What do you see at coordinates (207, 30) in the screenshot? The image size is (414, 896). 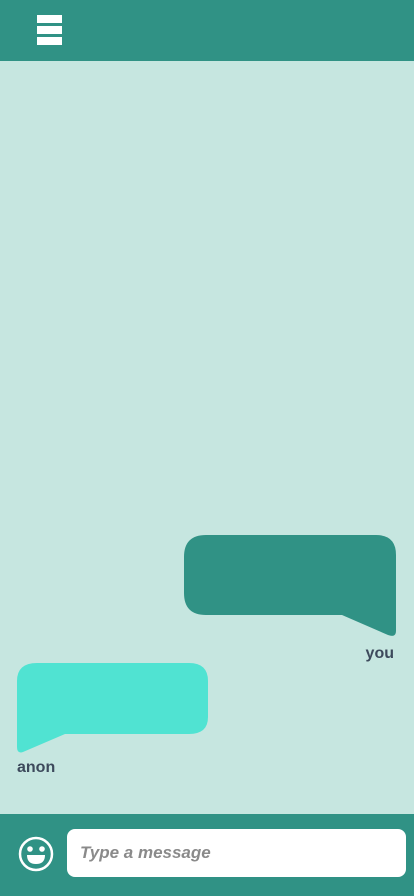 I see `app-header` at bounding box center [207, 30].